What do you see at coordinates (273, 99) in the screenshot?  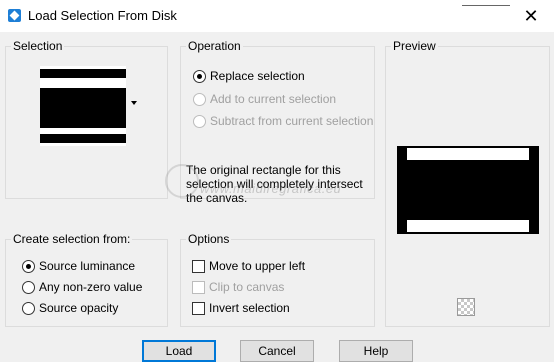 I see `add-to-selection-label: Add to current selection` at bounding box center [273, 99].